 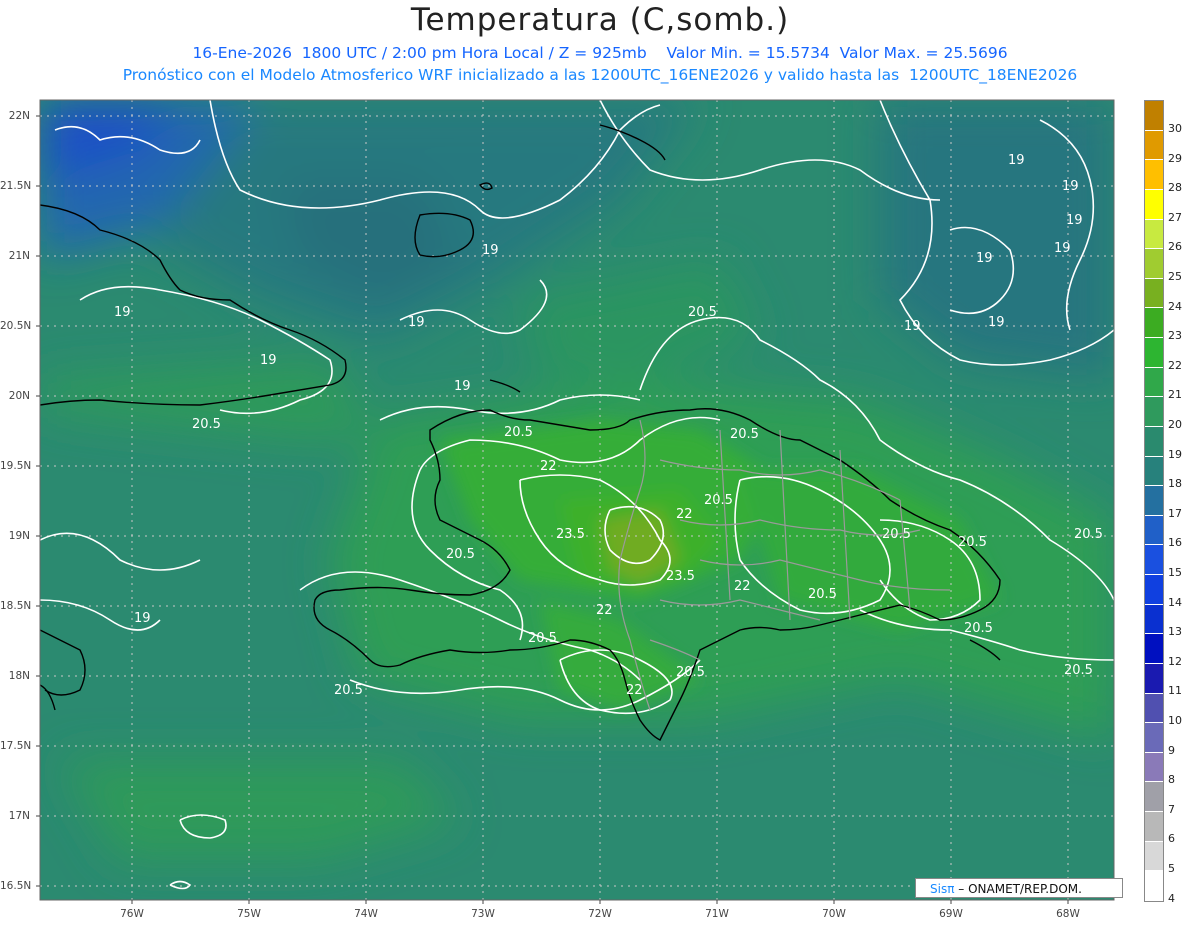 What do you see at coordinates (1171, 750) in the screenshot?
I see `colorbar-label: 9` at bounding box center [1171, 750].